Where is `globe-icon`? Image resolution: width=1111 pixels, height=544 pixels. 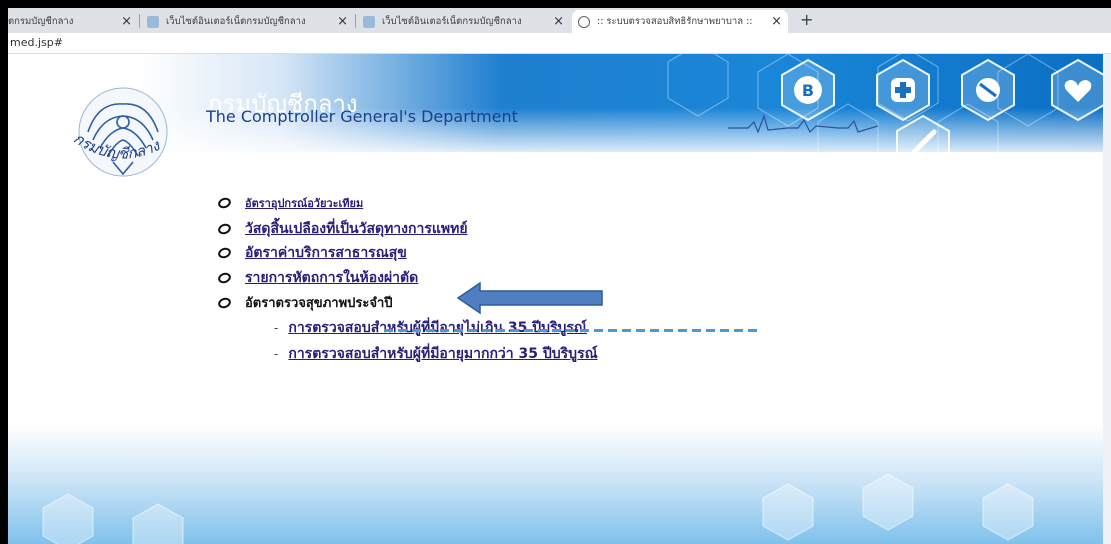 globe-icon is located at coordinates (584, 21).